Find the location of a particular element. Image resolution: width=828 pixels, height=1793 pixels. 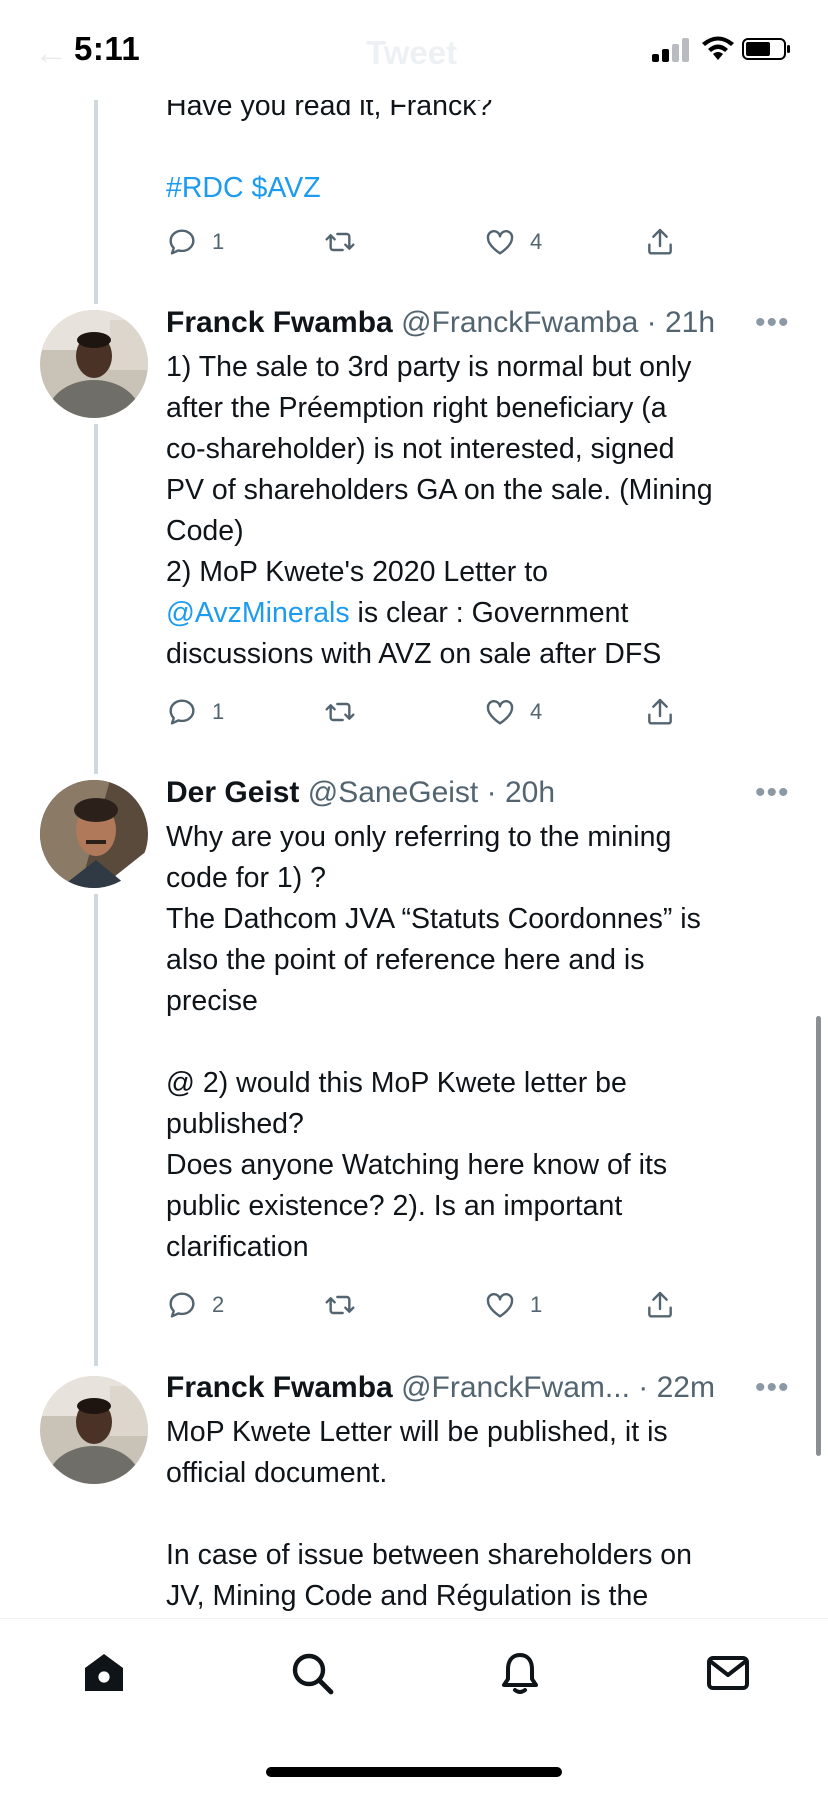

search-icon is located at coordinates (312, 1673).